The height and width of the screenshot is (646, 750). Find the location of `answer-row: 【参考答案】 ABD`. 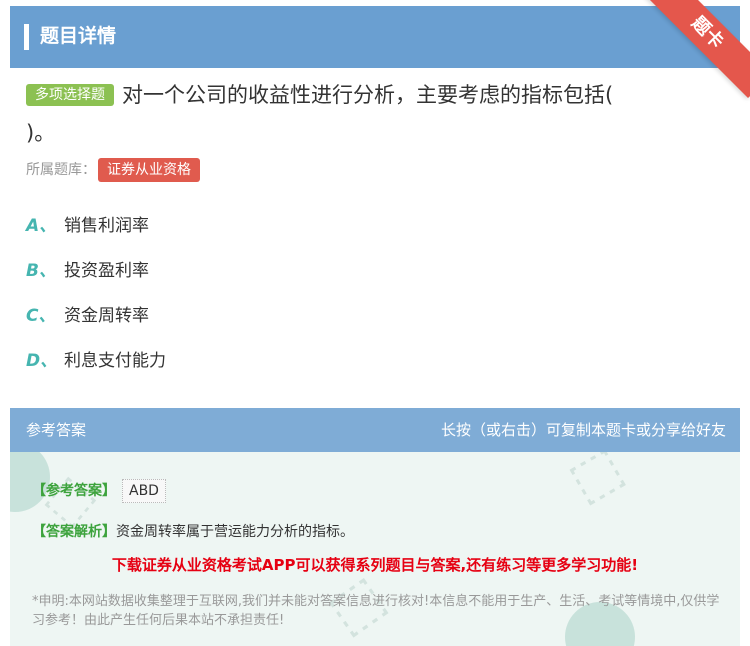

answer-row: 【参考答案】 ABD is located at coordinates (99, 491).